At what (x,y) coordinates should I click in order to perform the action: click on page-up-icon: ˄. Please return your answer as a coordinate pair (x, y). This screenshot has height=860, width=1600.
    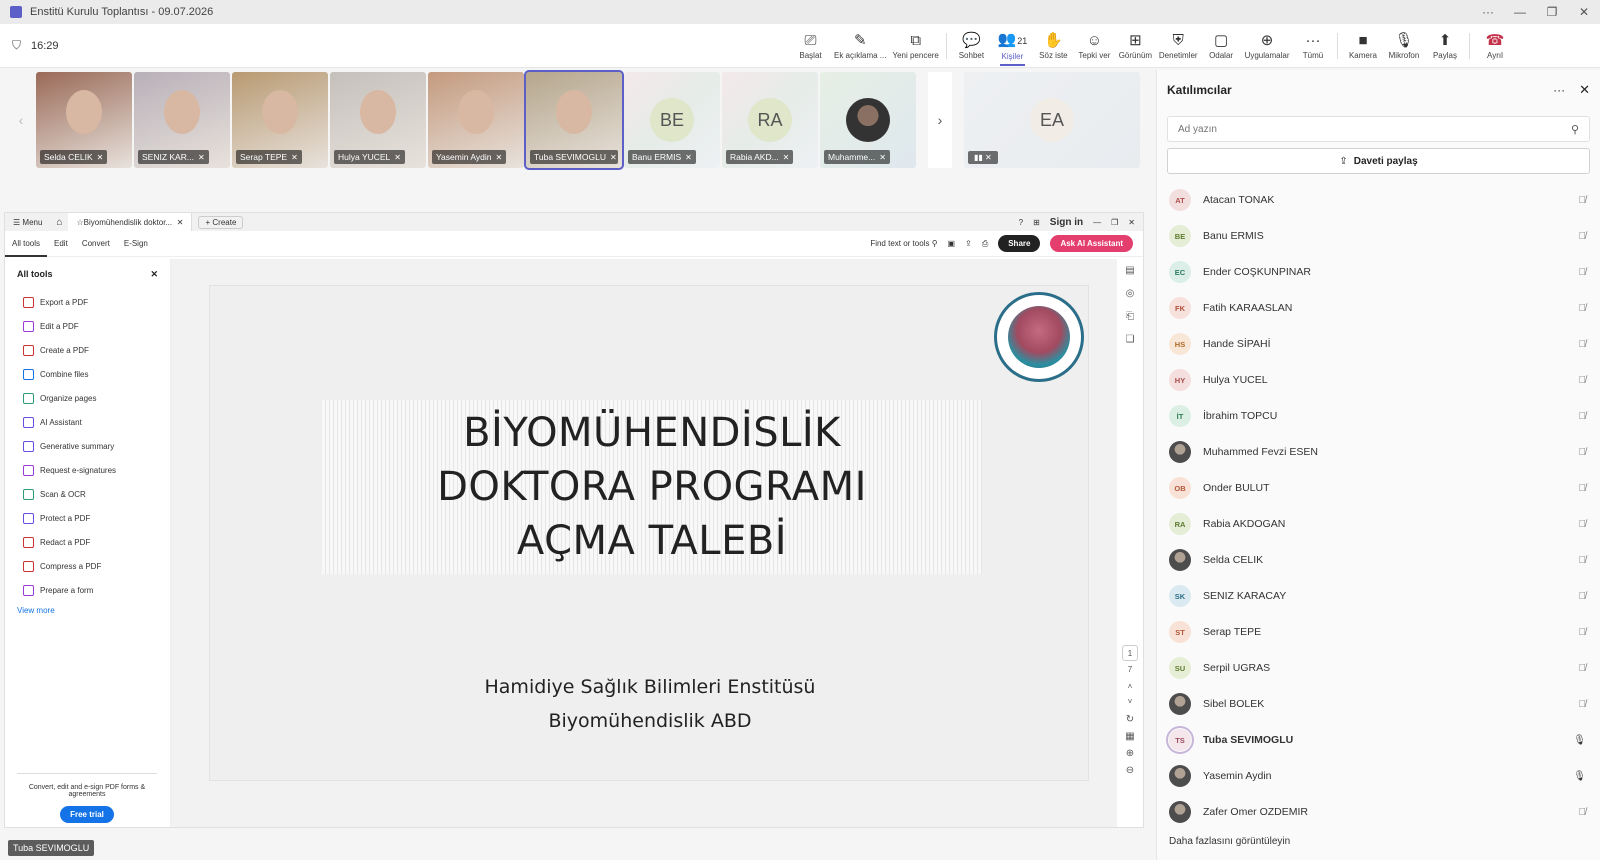
    Looking at the image, I should click on (1130, 686).